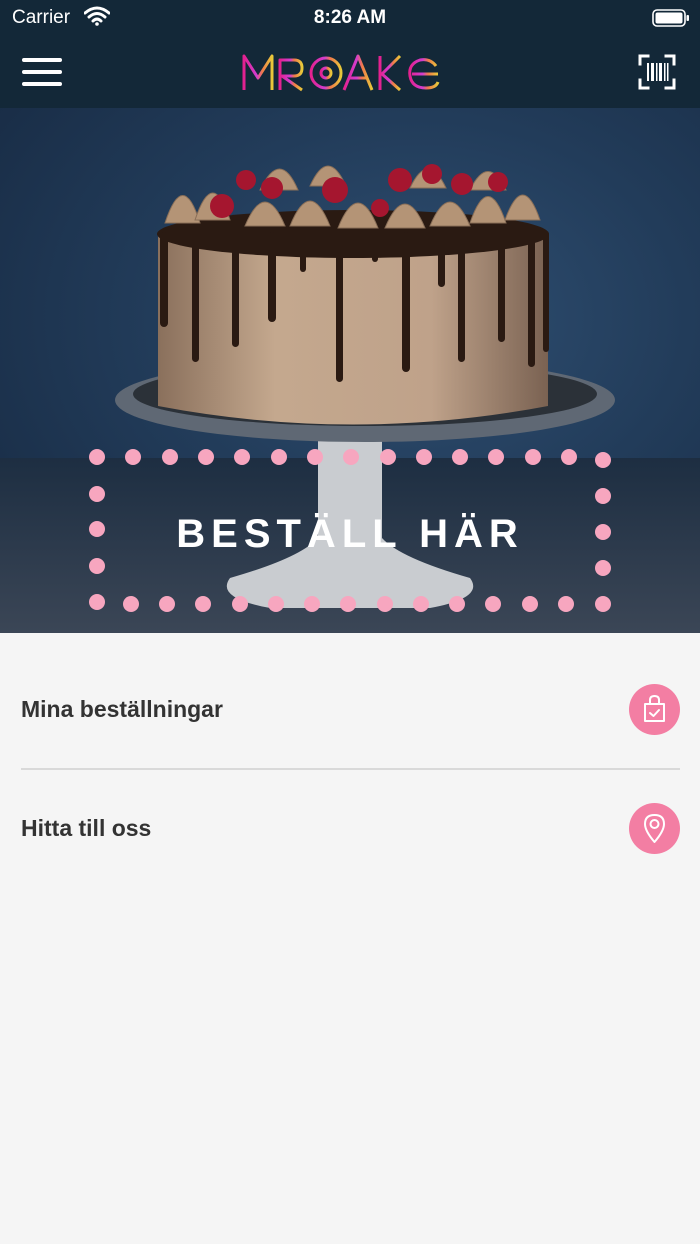 This screenshot has height=1244, width=700. I want to click on status-time: 8:26 AM, so click(350, 17).